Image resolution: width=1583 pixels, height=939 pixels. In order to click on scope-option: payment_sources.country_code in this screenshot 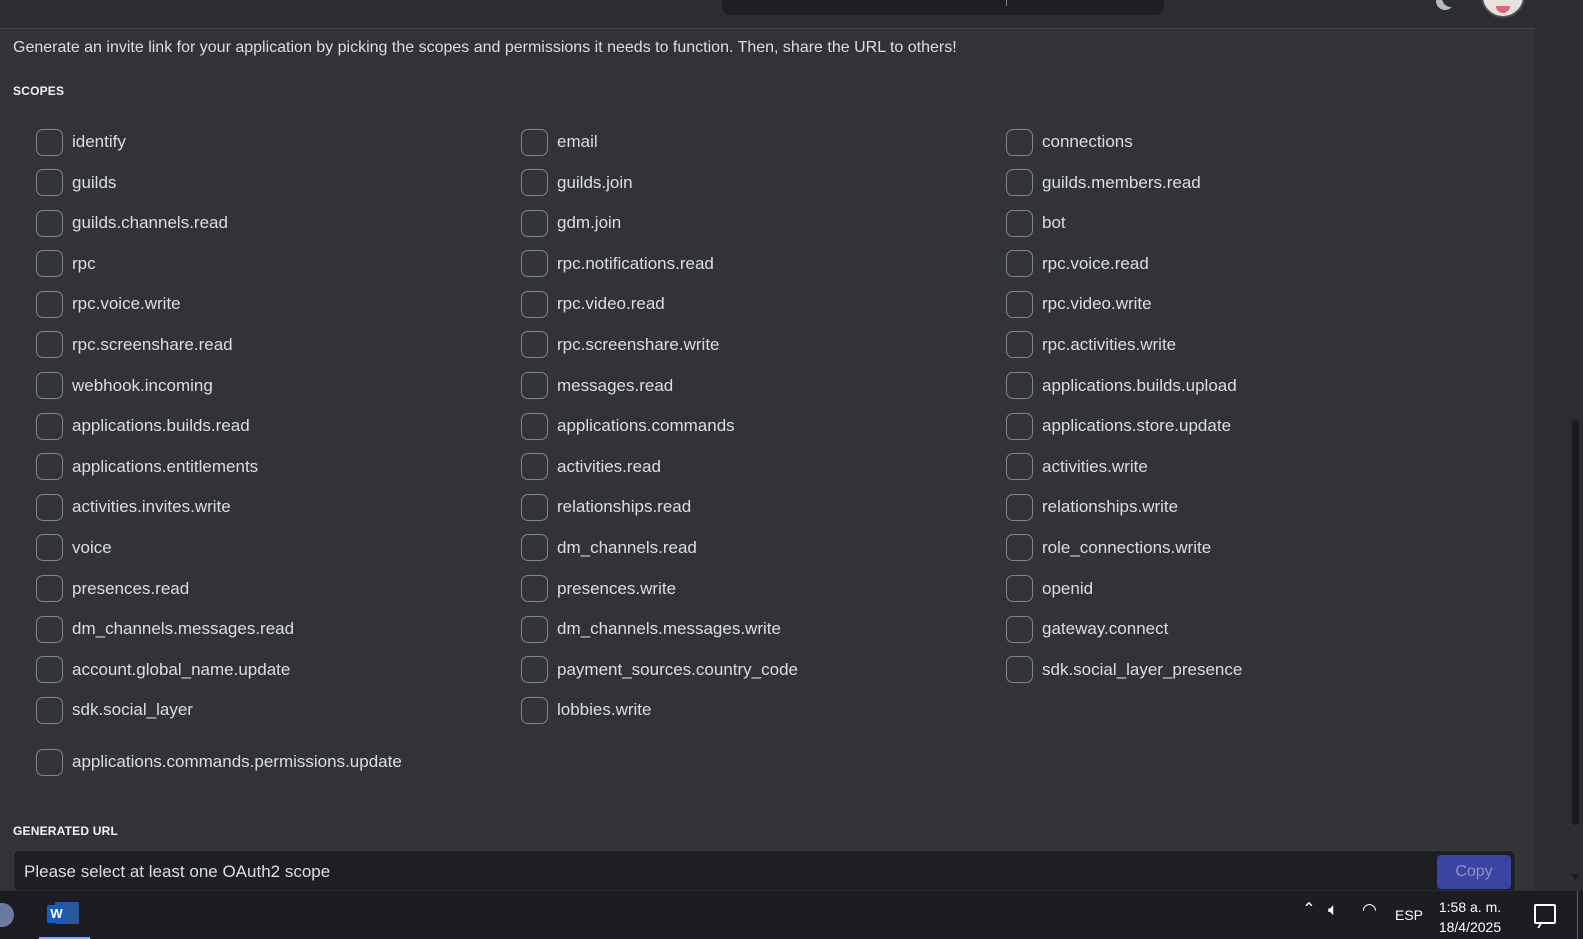, I will do `click(763, 670)`.